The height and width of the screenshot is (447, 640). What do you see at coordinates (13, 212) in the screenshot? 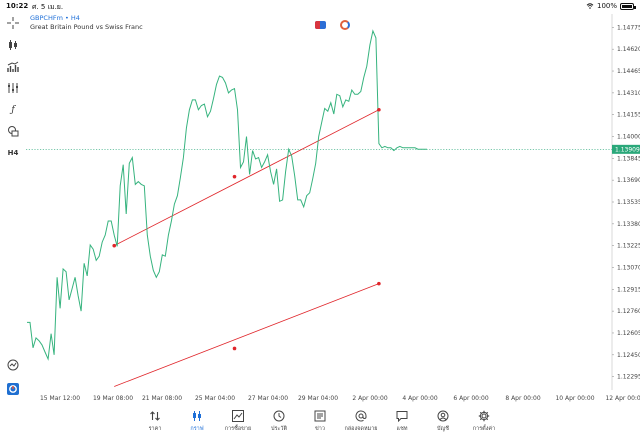
I see `left-toolbar: ƒ H4` at bounding box center [13, 212].